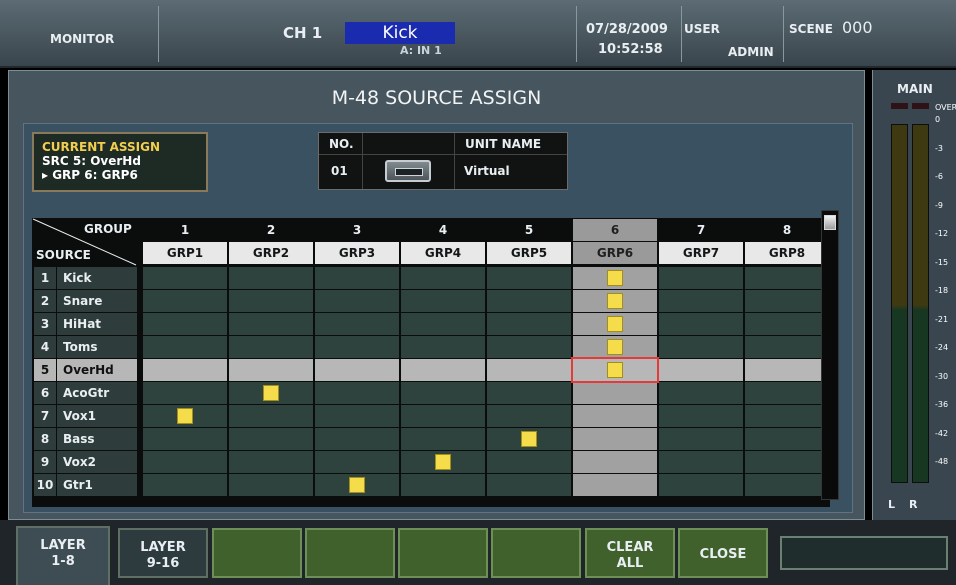 The width and height of the screenshot is (956, 585). I want to click on source-name: OverHd, so click(97, 370).